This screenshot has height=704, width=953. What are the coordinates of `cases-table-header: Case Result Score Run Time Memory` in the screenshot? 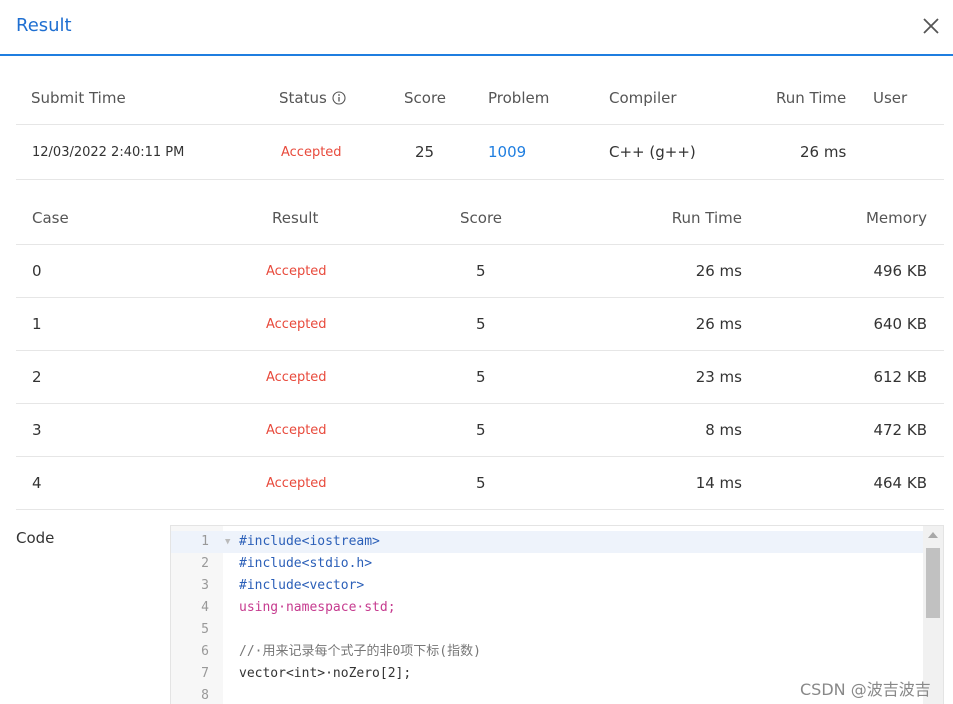 It's located at (480, 218).